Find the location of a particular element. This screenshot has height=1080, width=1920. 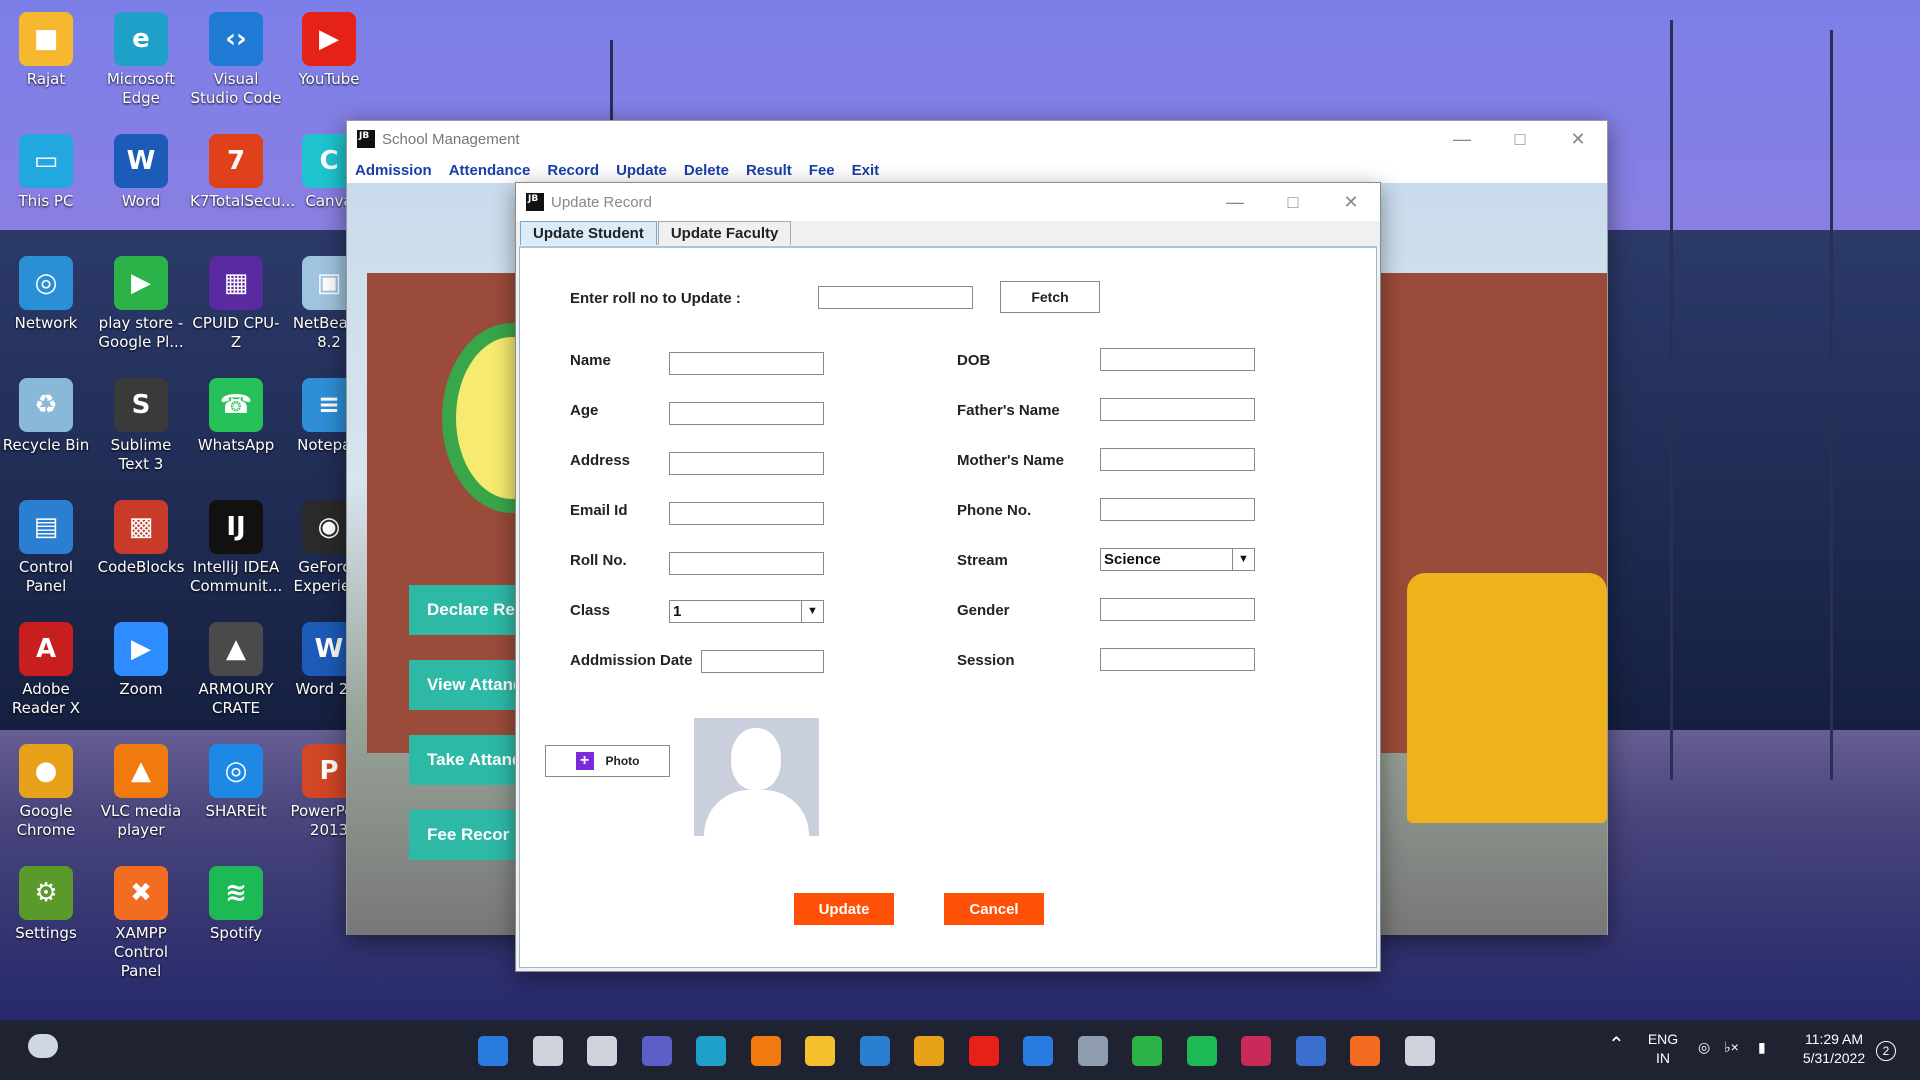

dialog-maximize-button: □ is located at coordinates (1293, 202).